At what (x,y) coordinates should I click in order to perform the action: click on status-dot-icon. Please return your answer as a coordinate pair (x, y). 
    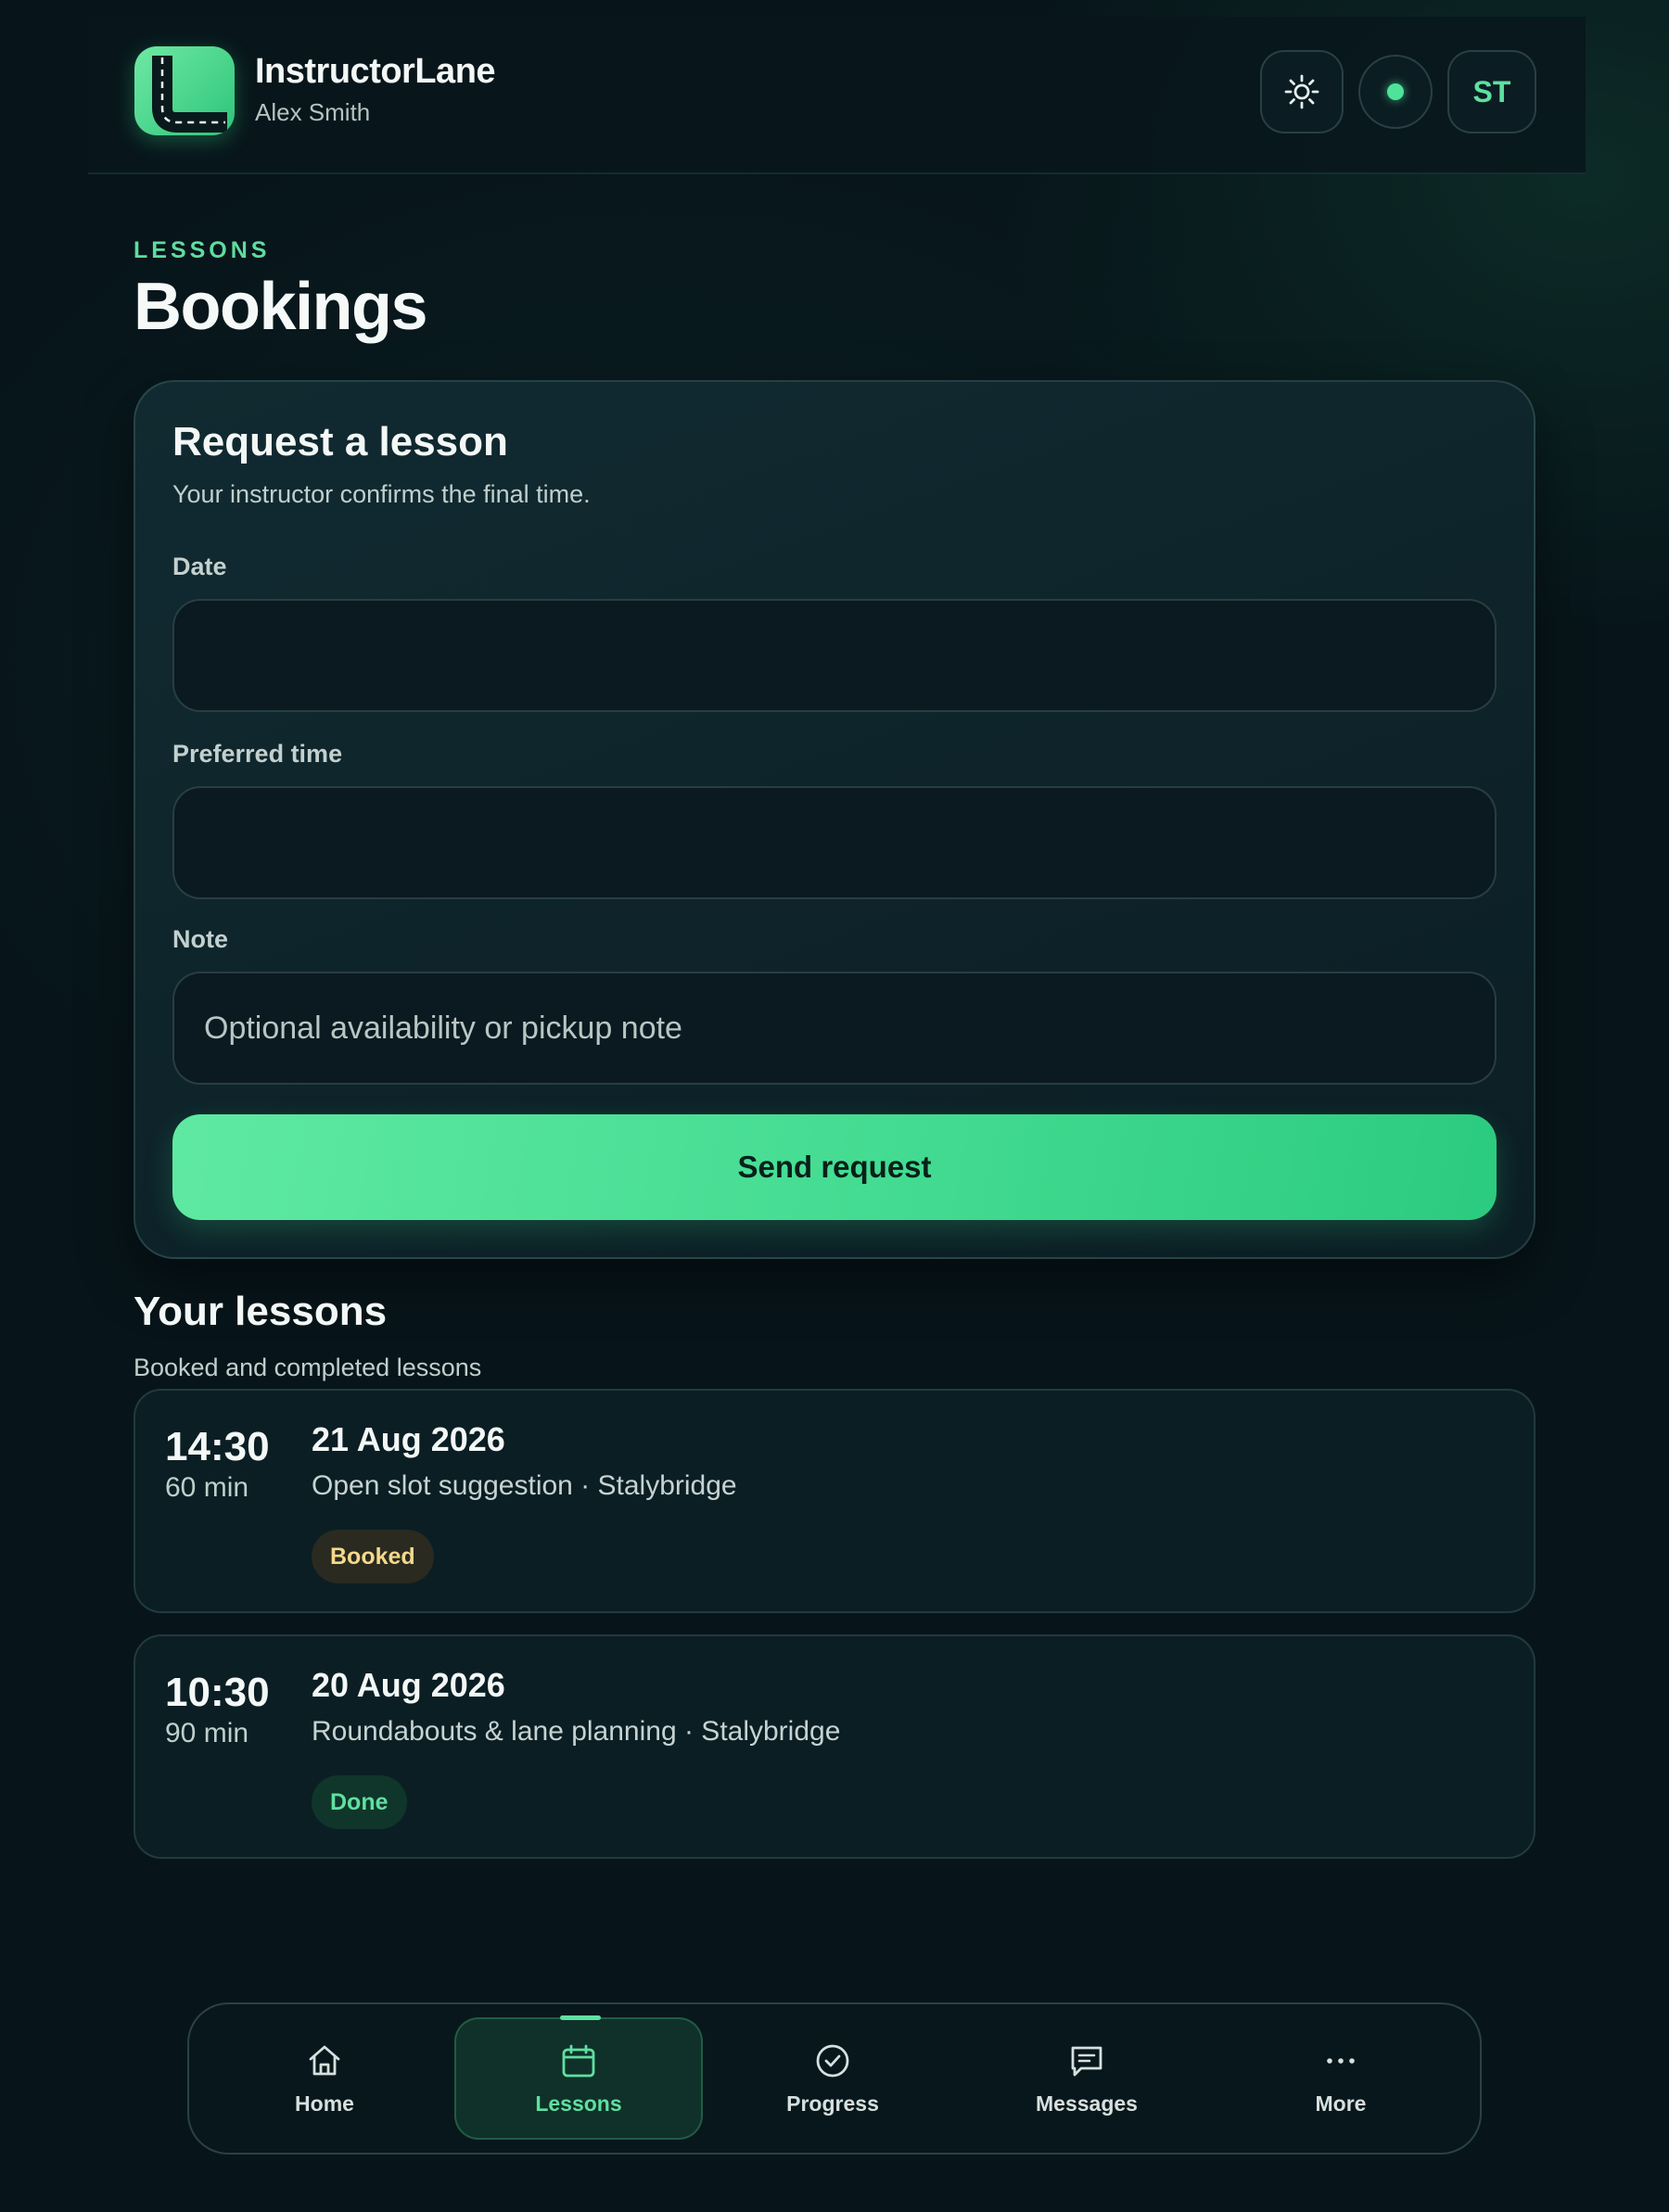
    Looking at the image, I should click on (1395, 91).